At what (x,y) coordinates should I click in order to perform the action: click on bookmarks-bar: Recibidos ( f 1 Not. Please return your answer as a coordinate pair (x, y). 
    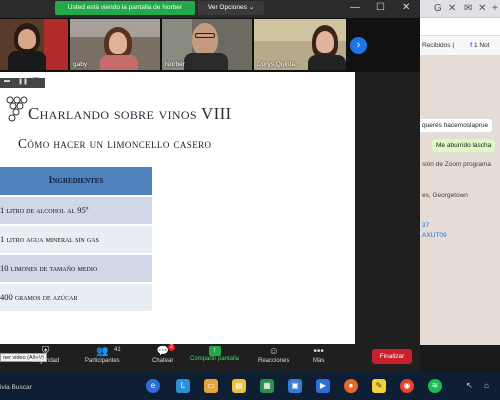
    Looking at the image, I should click on (459, 46).